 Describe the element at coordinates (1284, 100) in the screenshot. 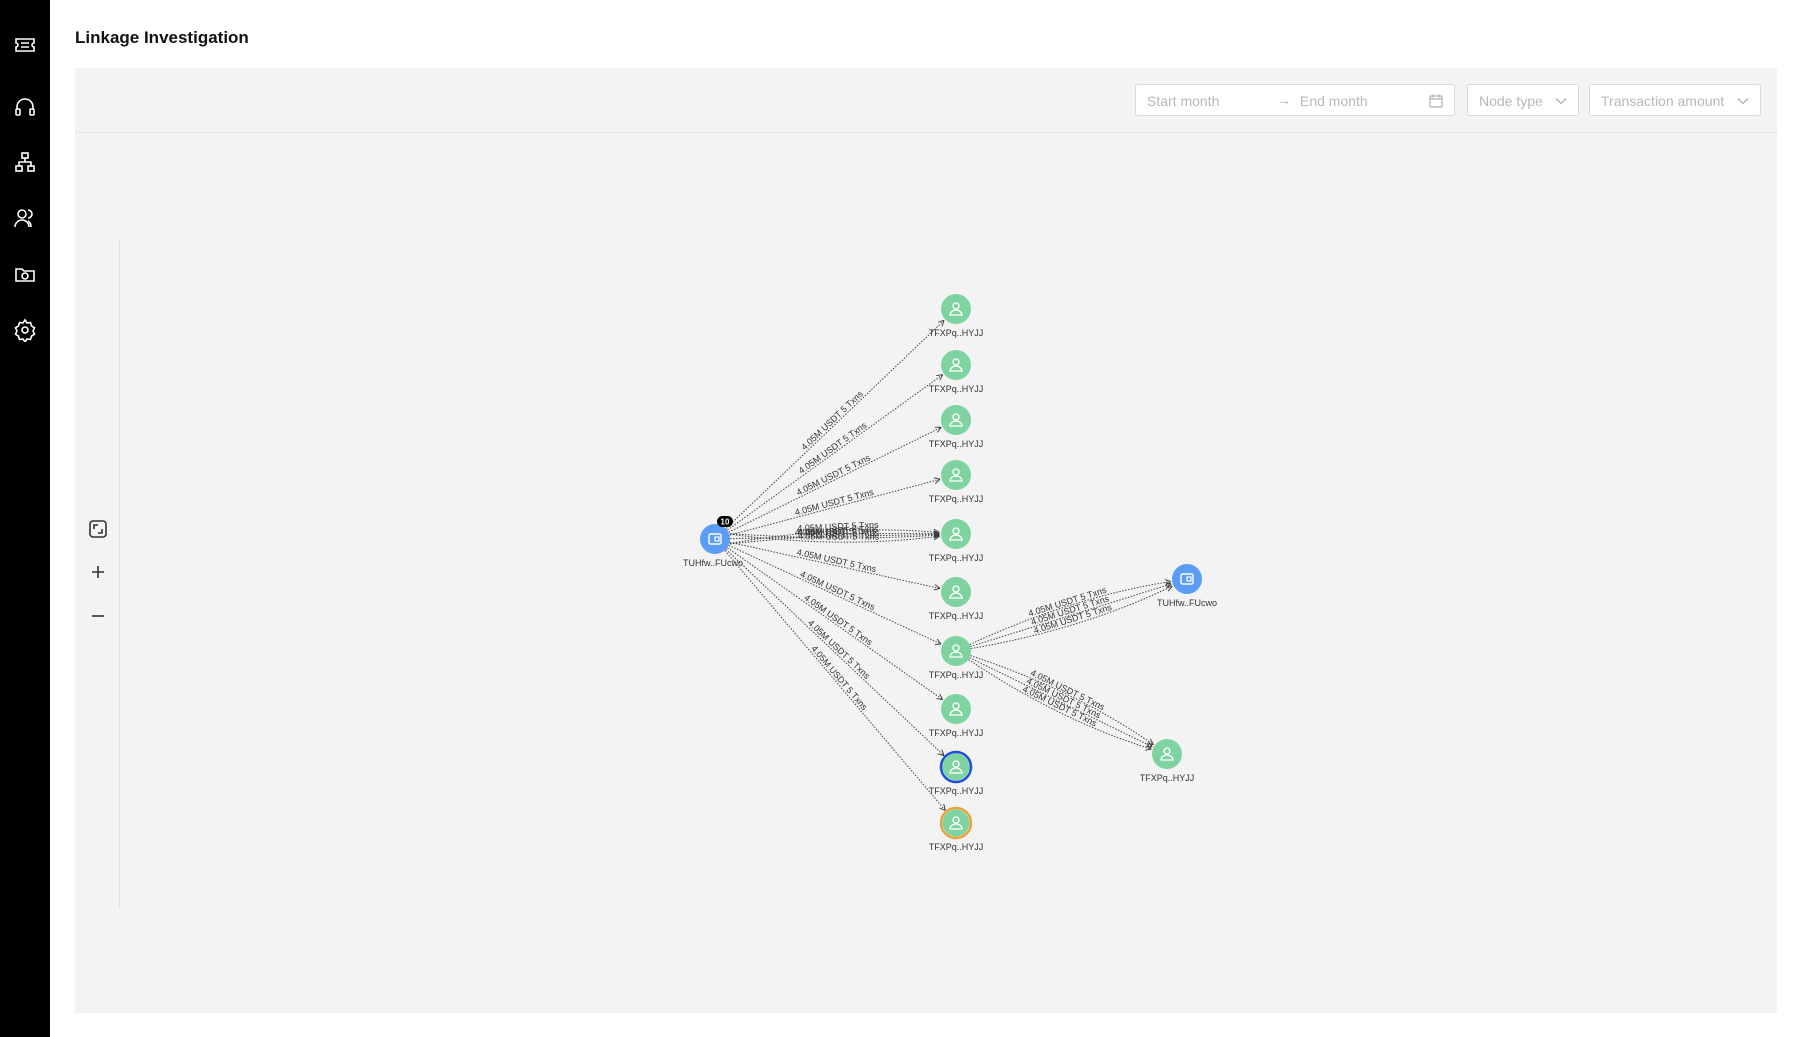

I see `range-arrow-icon: →` at that location.